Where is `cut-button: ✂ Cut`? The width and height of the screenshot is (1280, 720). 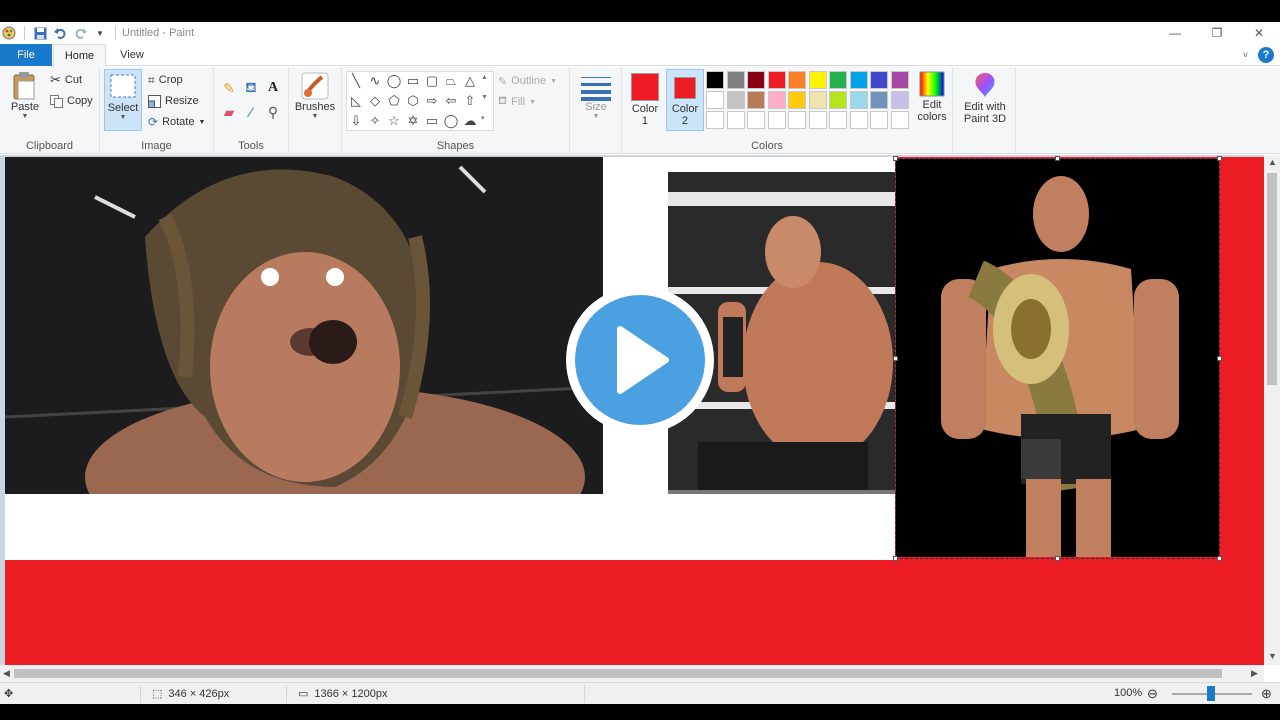
cut-button: ✂ Cut is located at coordinates (66, 80).